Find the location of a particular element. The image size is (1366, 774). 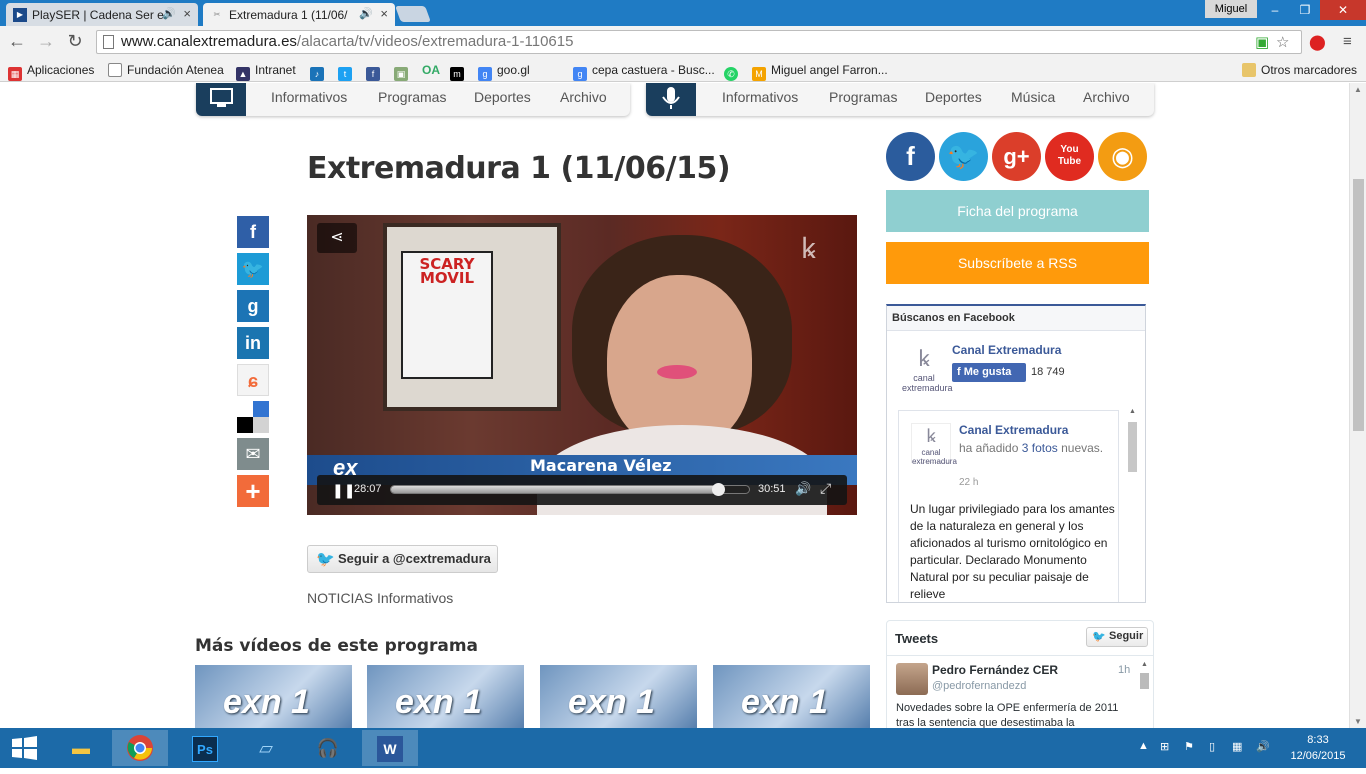

youtube-social-link: You Tube is located at coordinates (1069, 156).